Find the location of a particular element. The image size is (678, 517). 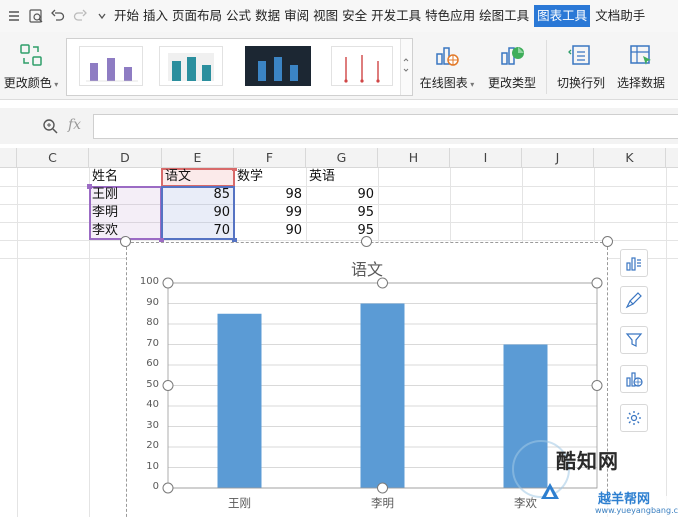

ribbon: 更改颜色 ▾ 在线图表 ▾ 更改类型 切换行列 选择数据 is located at coordinates (339, 66).